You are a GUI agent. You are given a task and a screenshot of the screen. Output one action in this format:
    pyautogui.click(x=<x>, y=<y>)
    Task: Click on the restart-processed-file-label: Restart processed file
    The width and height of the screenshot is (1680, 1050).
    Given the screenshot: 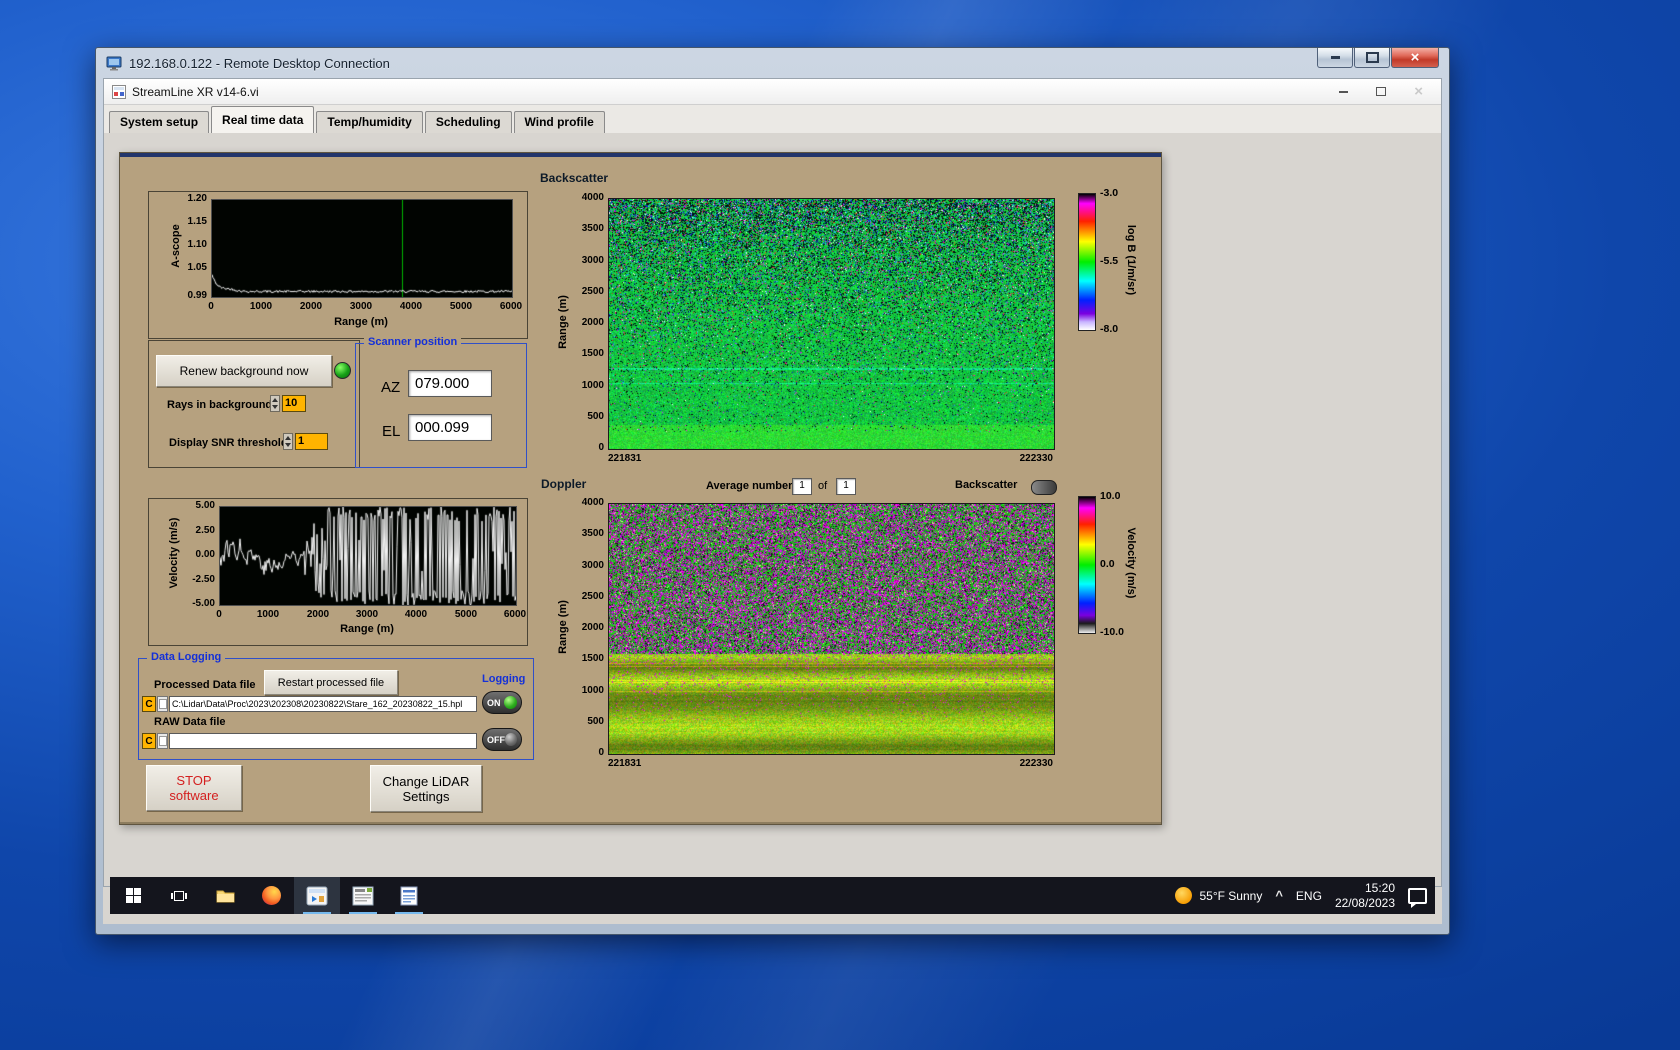 What is the action you would take?
    pyautogui.click(x=331, y=682)
    